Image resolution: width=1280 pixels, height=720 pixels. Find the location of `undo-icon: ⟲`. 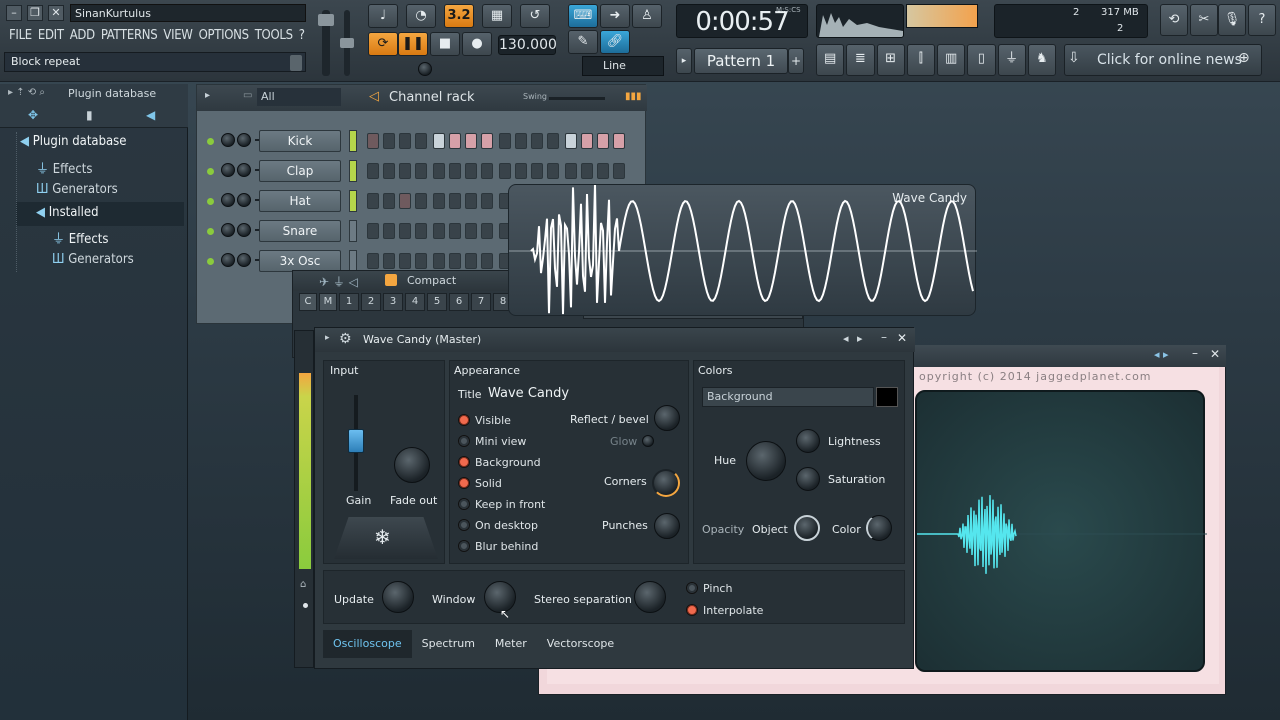

undo-icon: ⟲ is located at coordinates (1174, 20).